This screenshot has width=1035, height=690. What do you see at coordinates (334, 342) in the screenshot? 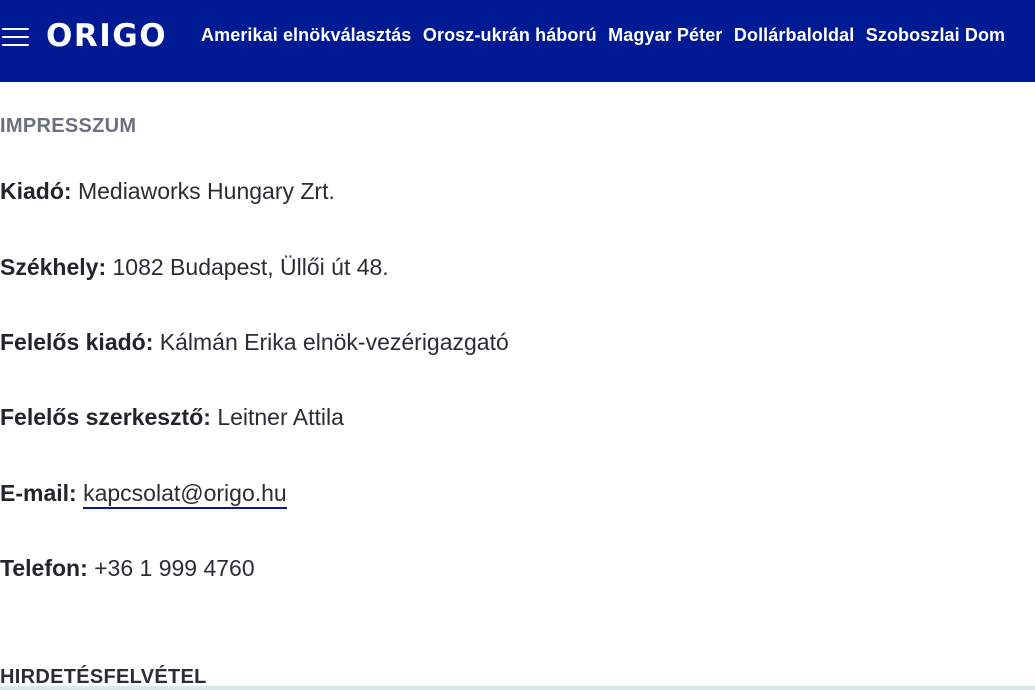
I see `info-value: Kálmán Erika elnök-vezérigazgató` at bounding box center [334, 342].